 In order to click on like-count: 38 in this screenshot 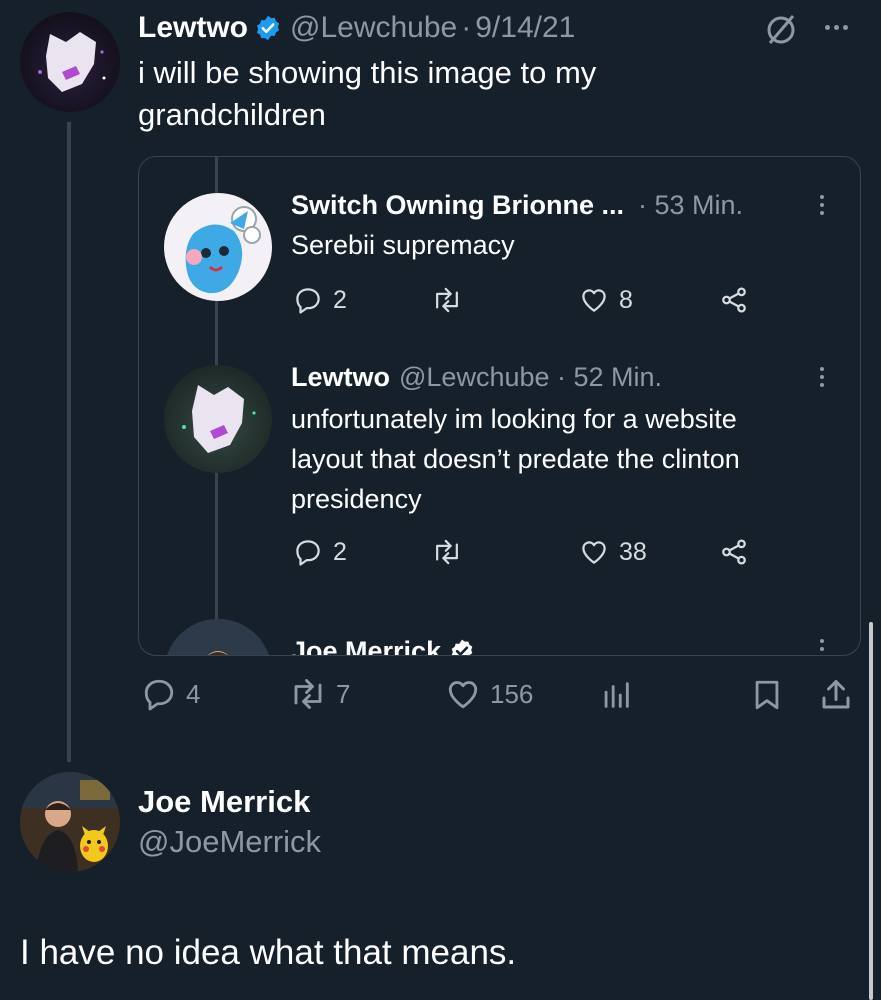, I will do `click(633, 551)`.